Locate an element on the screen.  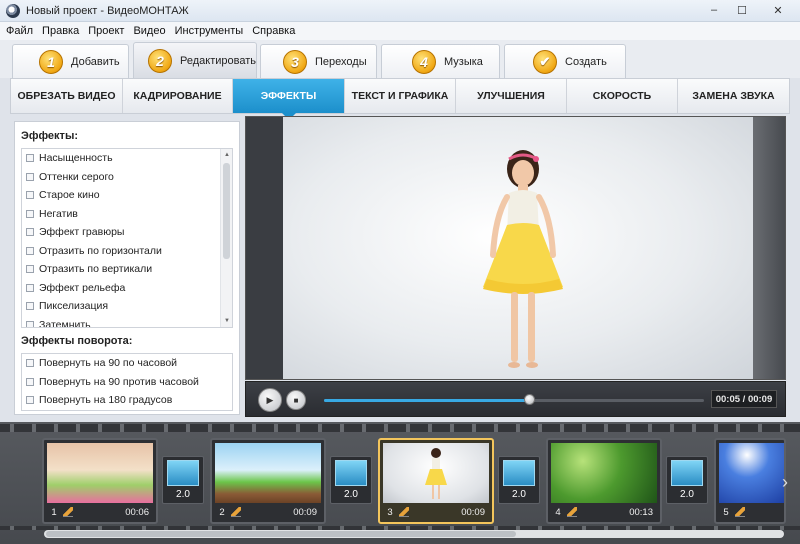
transition-2: 2.0 is located at coordinates (351, 480).